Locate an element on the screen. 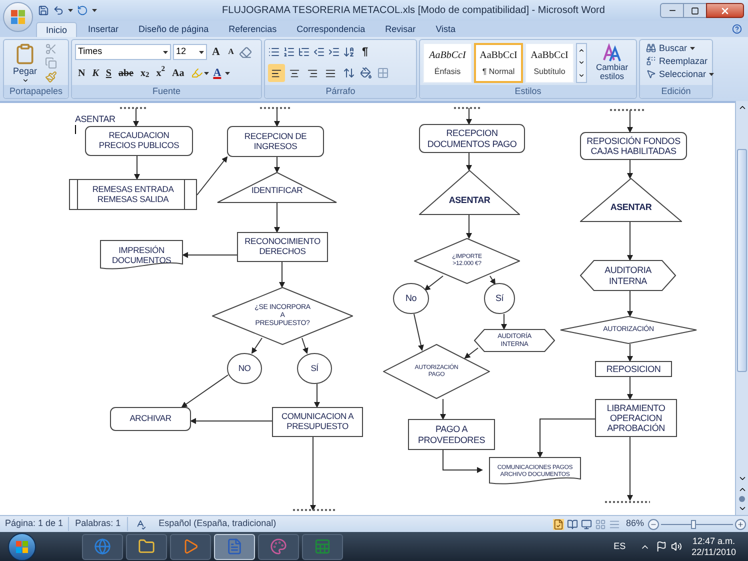 This screenshot has width=748, height=561. style-tile: AaBbCcI Énfasis is located at coordinates (447, 63).